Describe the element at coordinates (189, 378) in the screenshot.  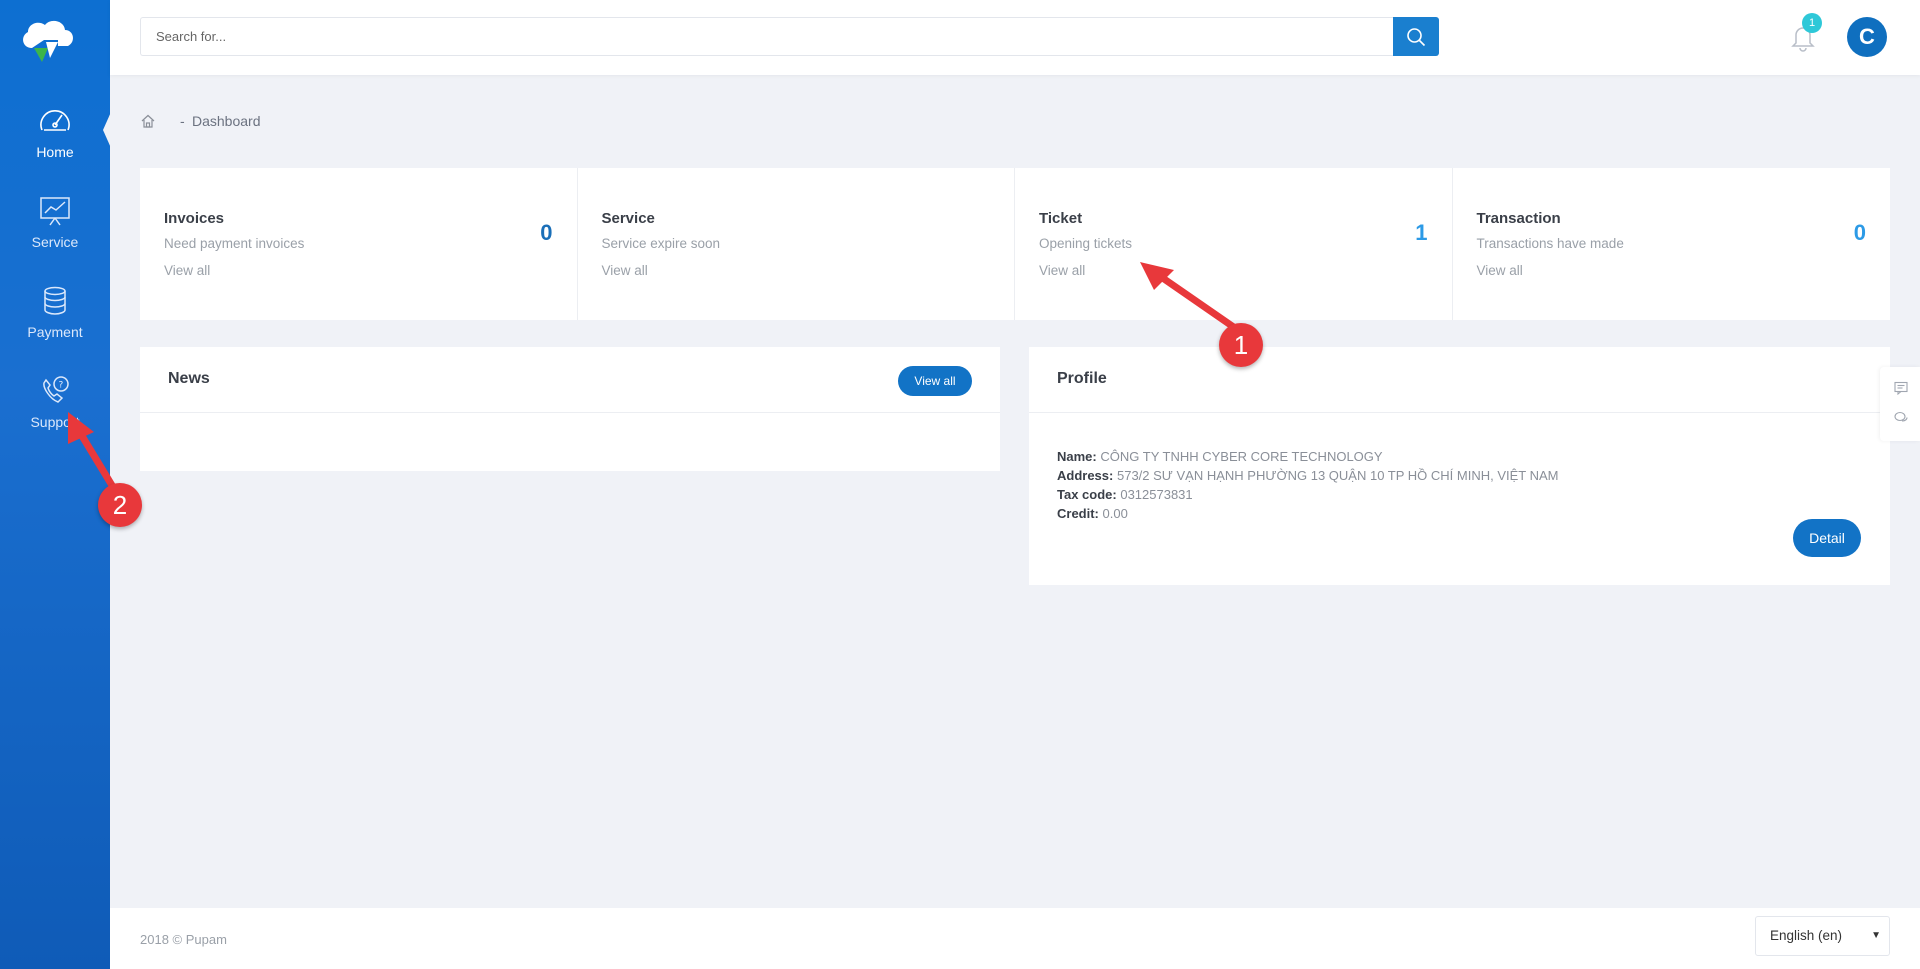
I see `news-title: News` at that location.